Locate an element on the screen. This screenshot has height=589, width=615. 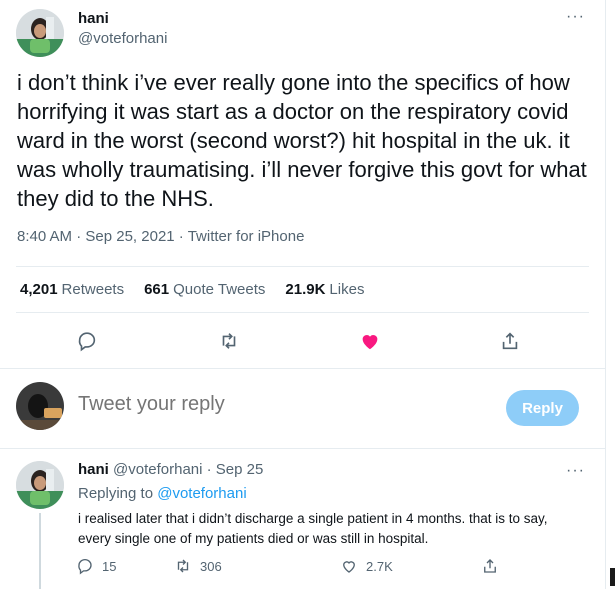
quotes-count: 661 is located at coordinates (157, 289).